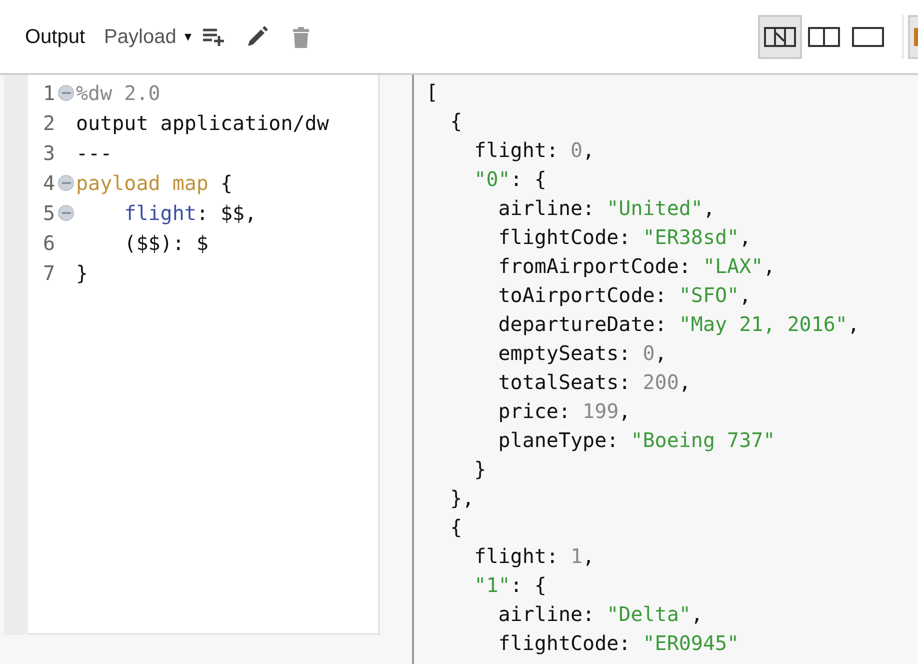  What do you see at coordinates (49, 153) in the screenshot?
I see `line-number: 3` at bounding box center [49, 153].